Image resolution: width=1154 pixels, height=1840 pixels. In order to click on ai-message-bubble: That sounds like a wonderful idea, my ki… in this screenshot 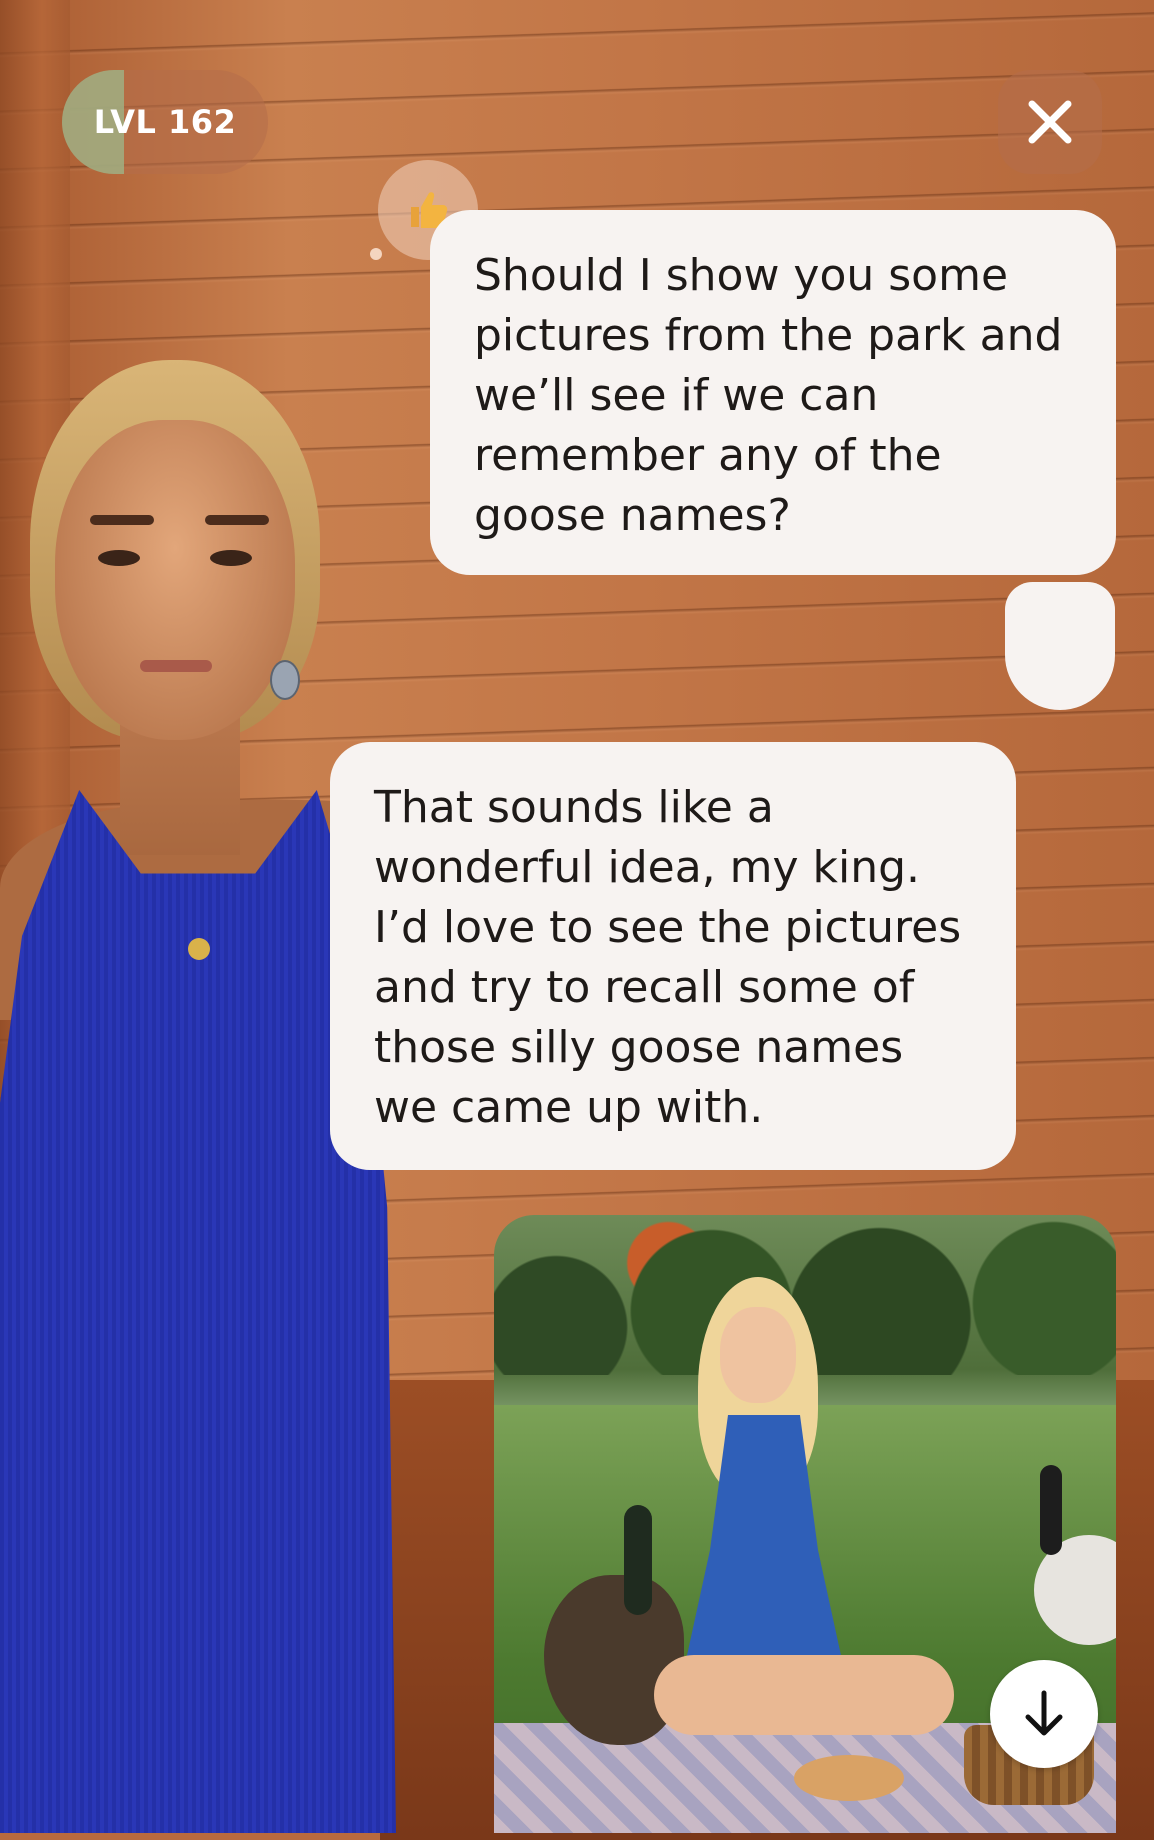, I will do `click(673, 956)`.